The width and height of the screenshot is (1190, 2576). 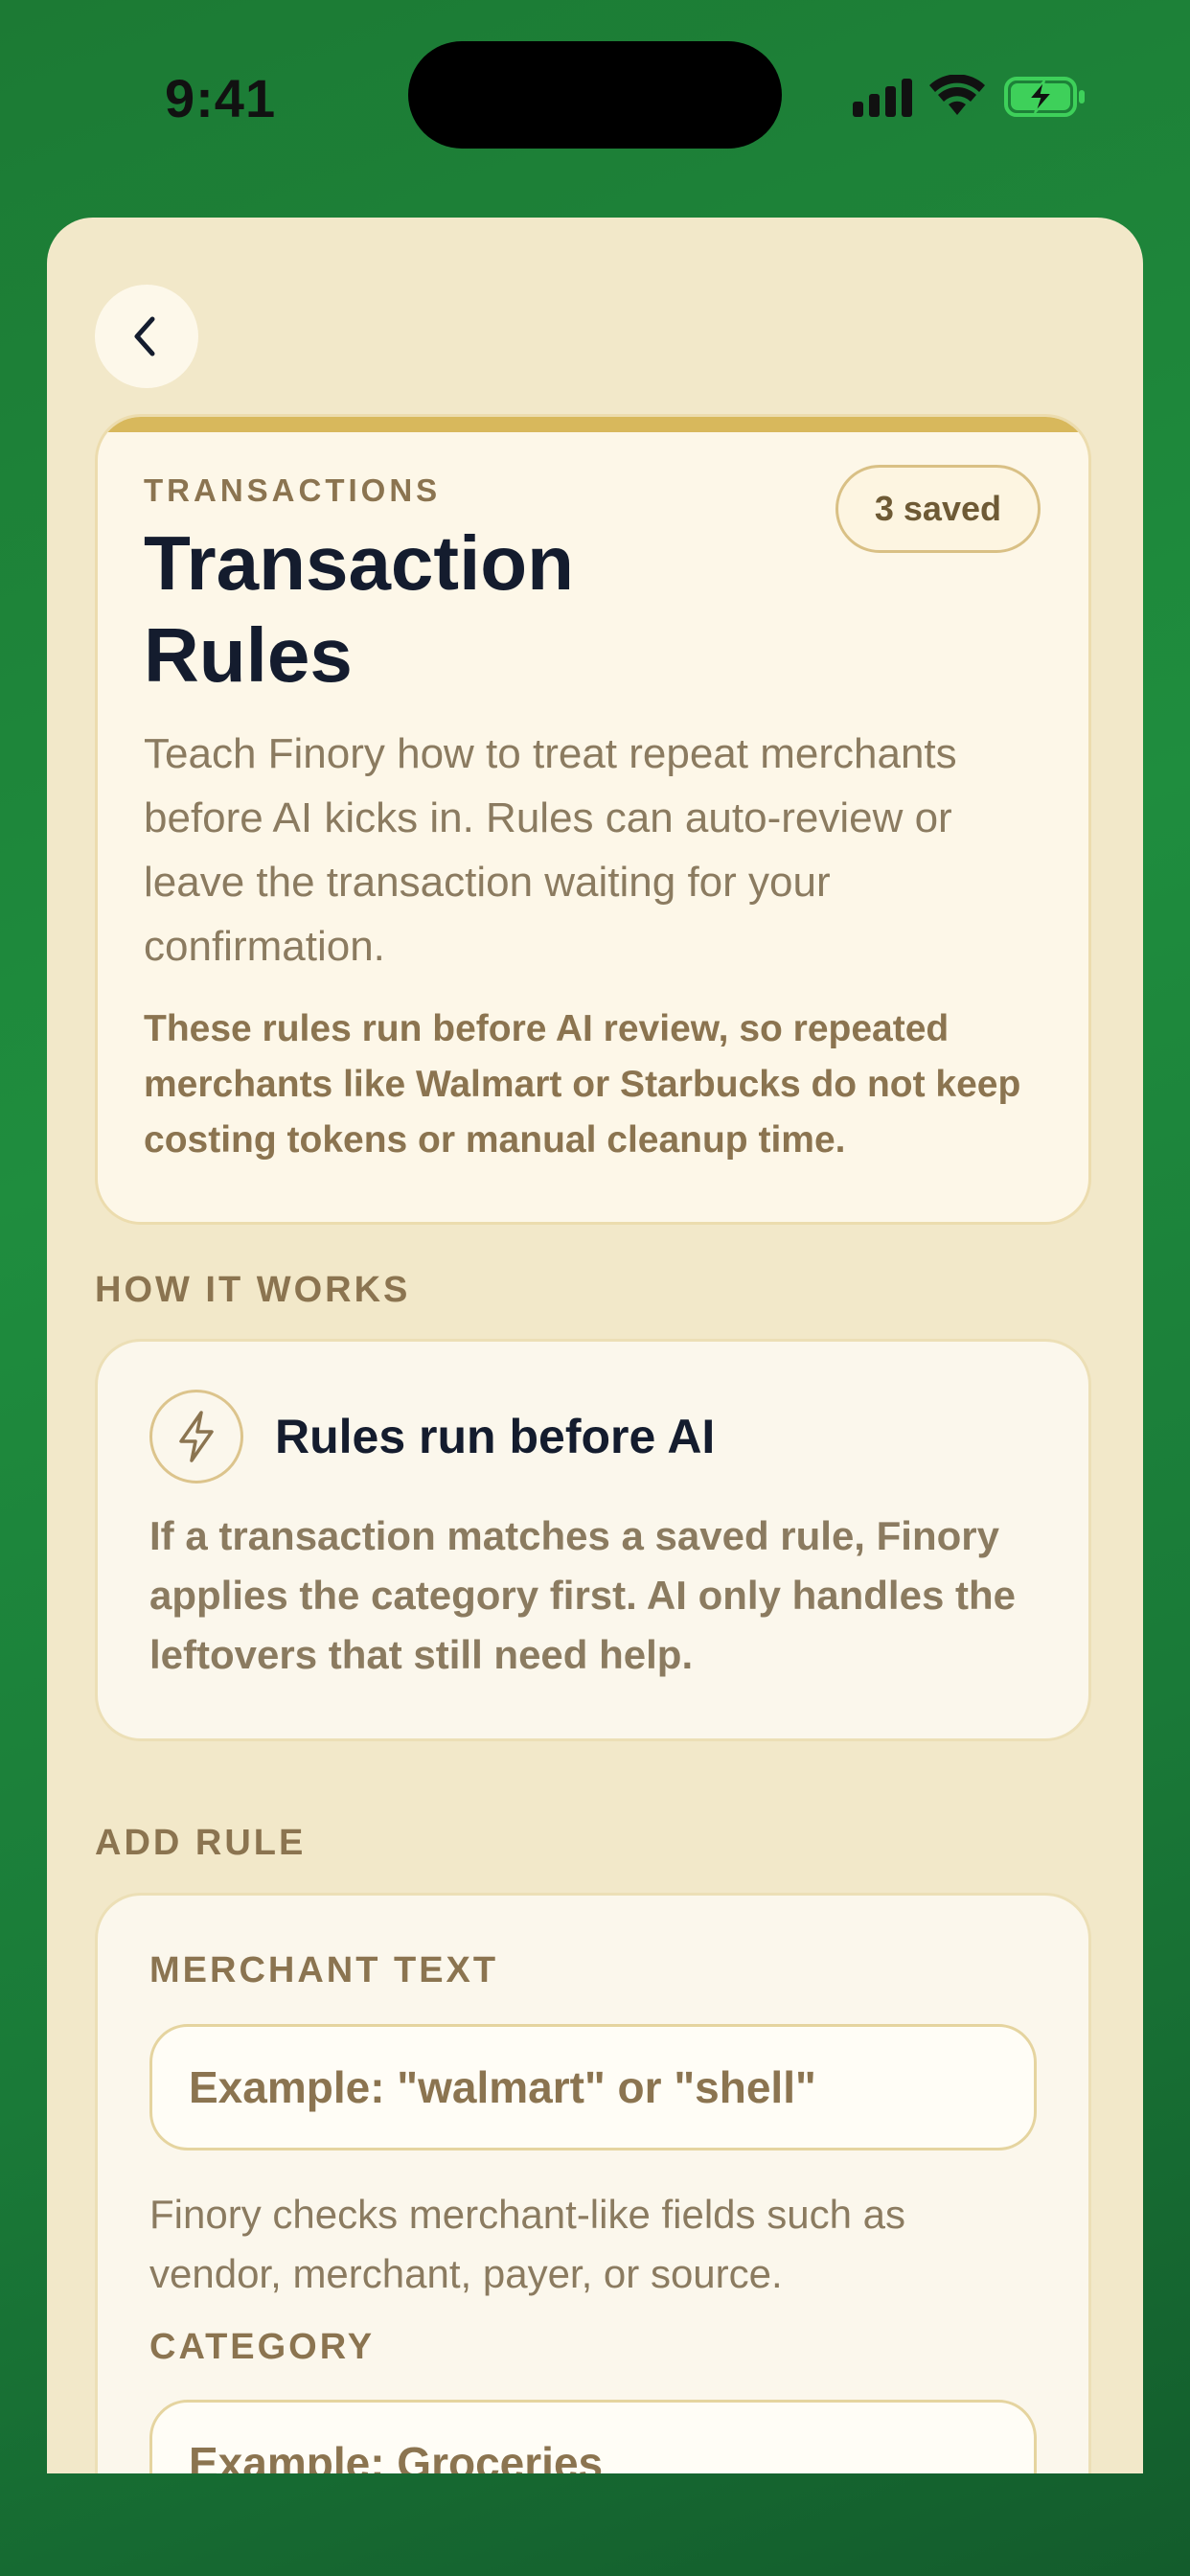 What do you see at coordinates (884, 98) in the screenshot?
I see `cellular-signal-icon` at bounding box center [884, 98].